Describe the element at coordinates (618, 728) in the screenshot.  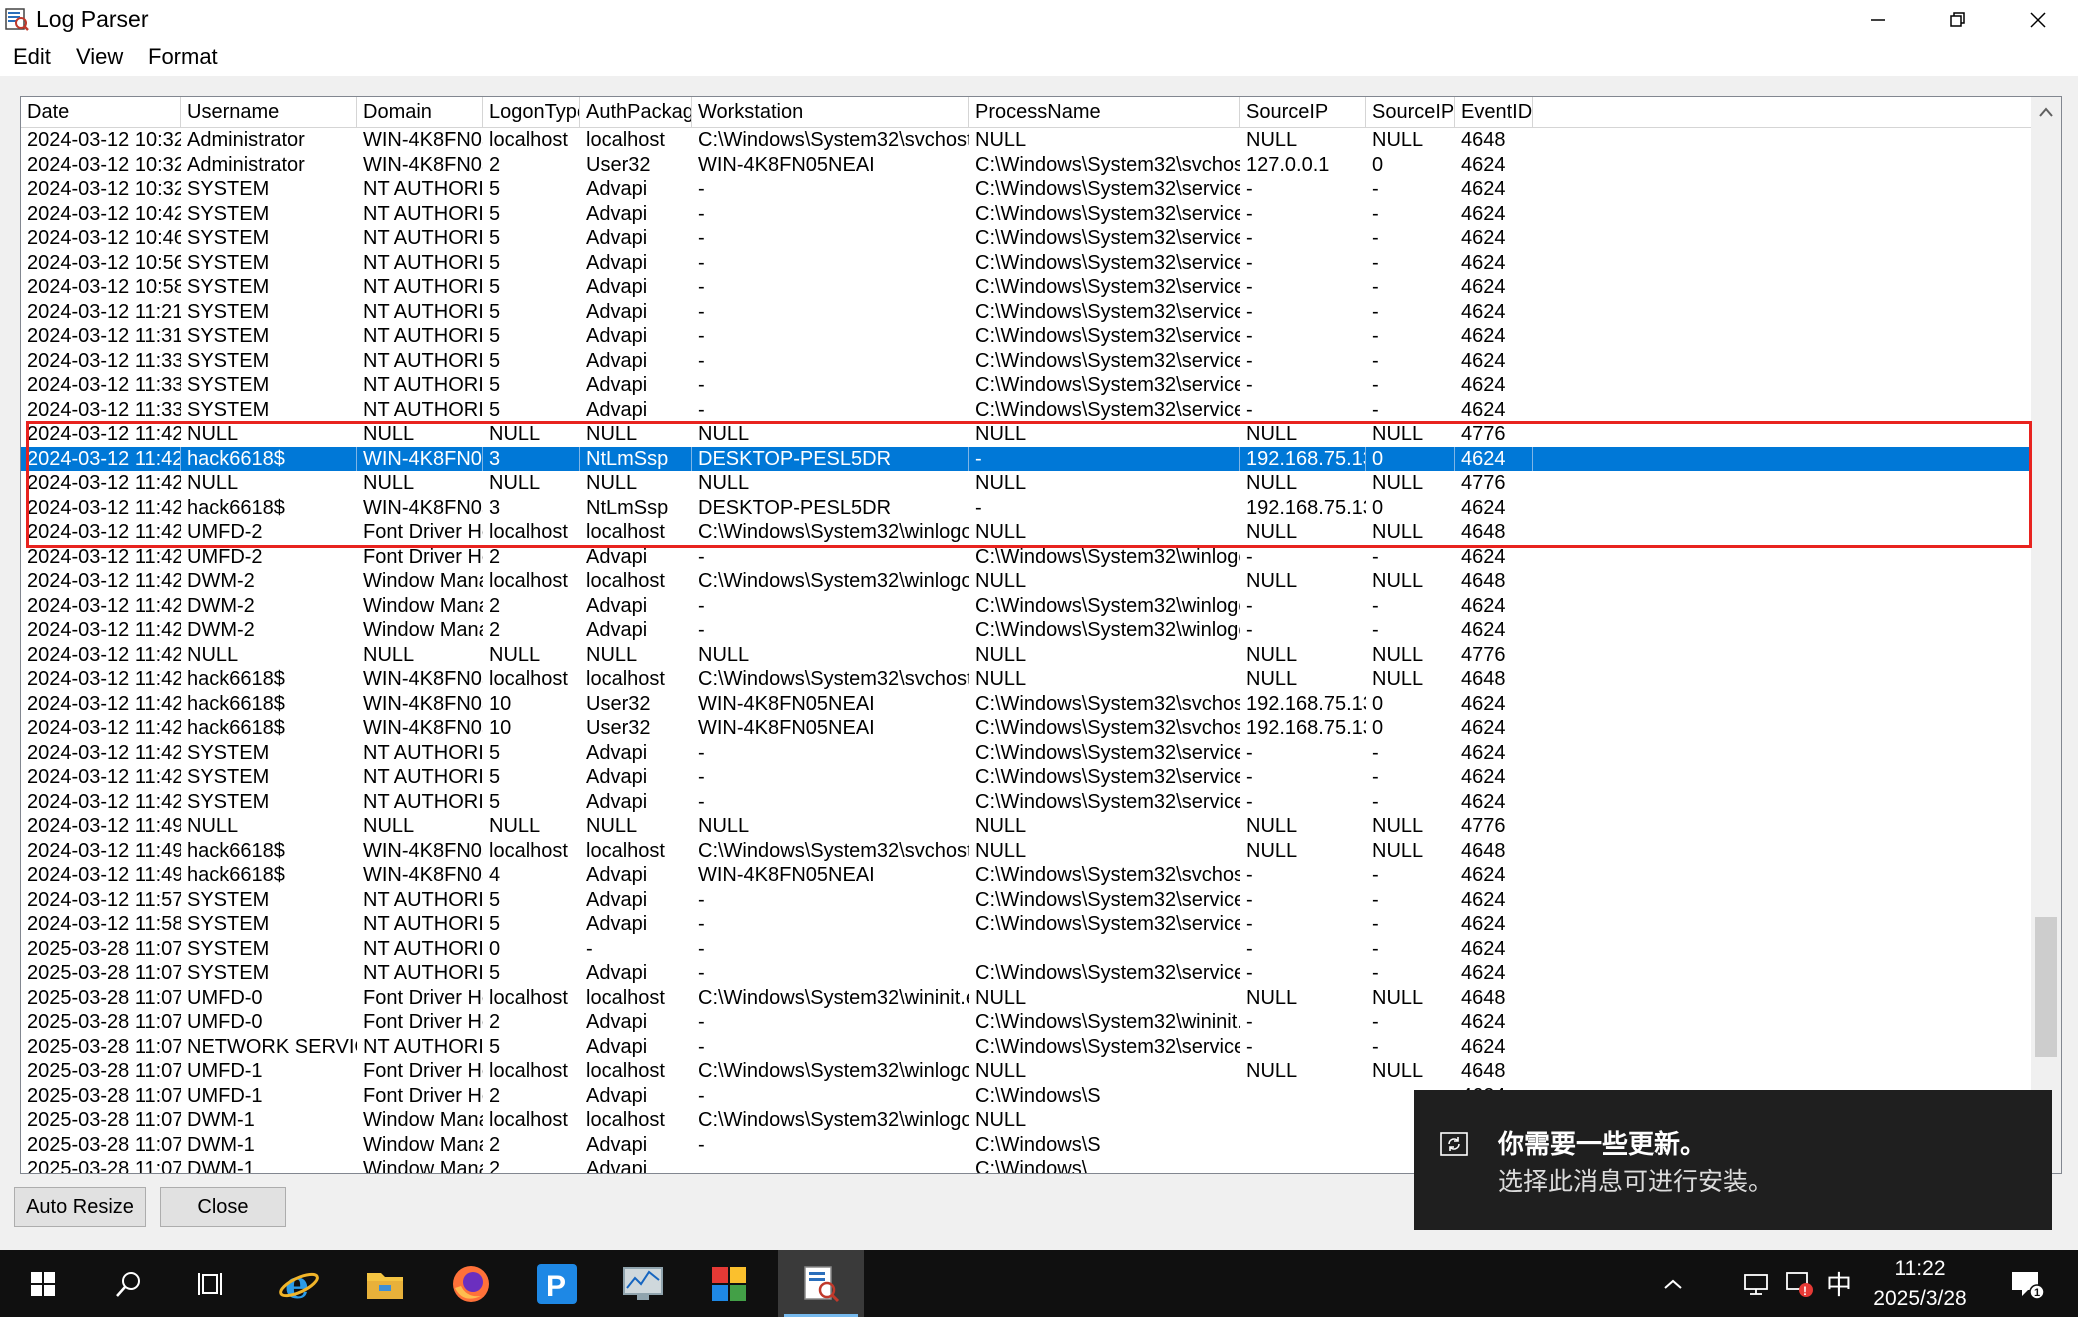
I see `col-authpackage-cell: User32` at that location.